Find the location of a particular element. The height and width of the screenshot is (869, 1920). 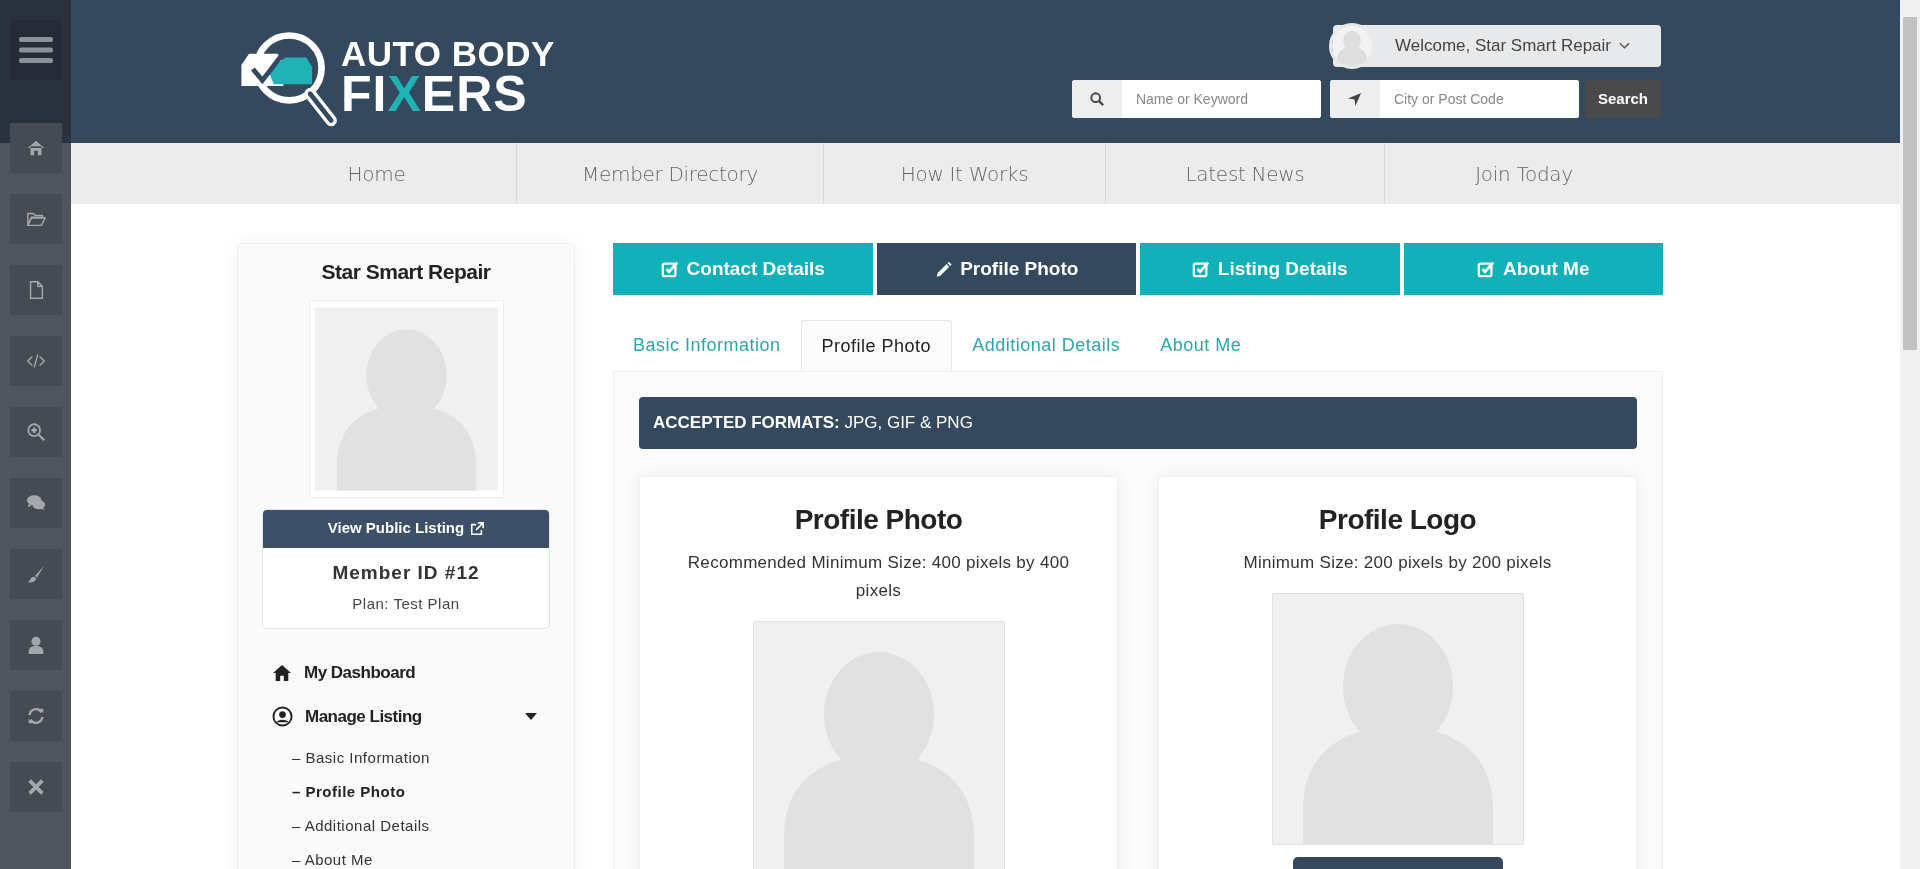

card-title: Profile Photo is located at coordinates (878, 520).